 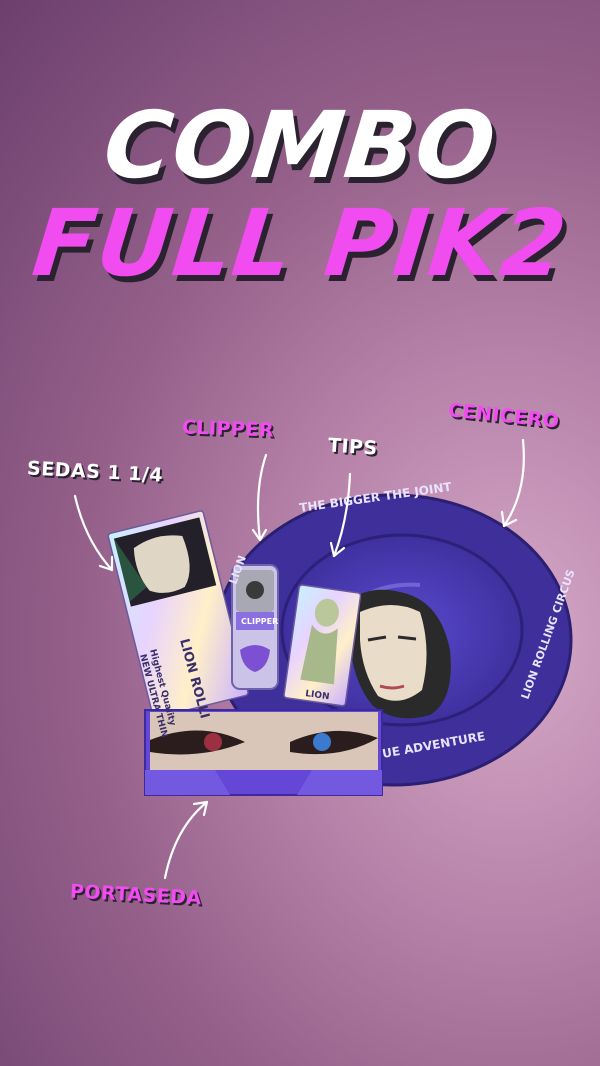 What do you see at coordinates (513, 483) in the screenshot?
I see `arrow-cenicero` at bounding box center [513, 483].